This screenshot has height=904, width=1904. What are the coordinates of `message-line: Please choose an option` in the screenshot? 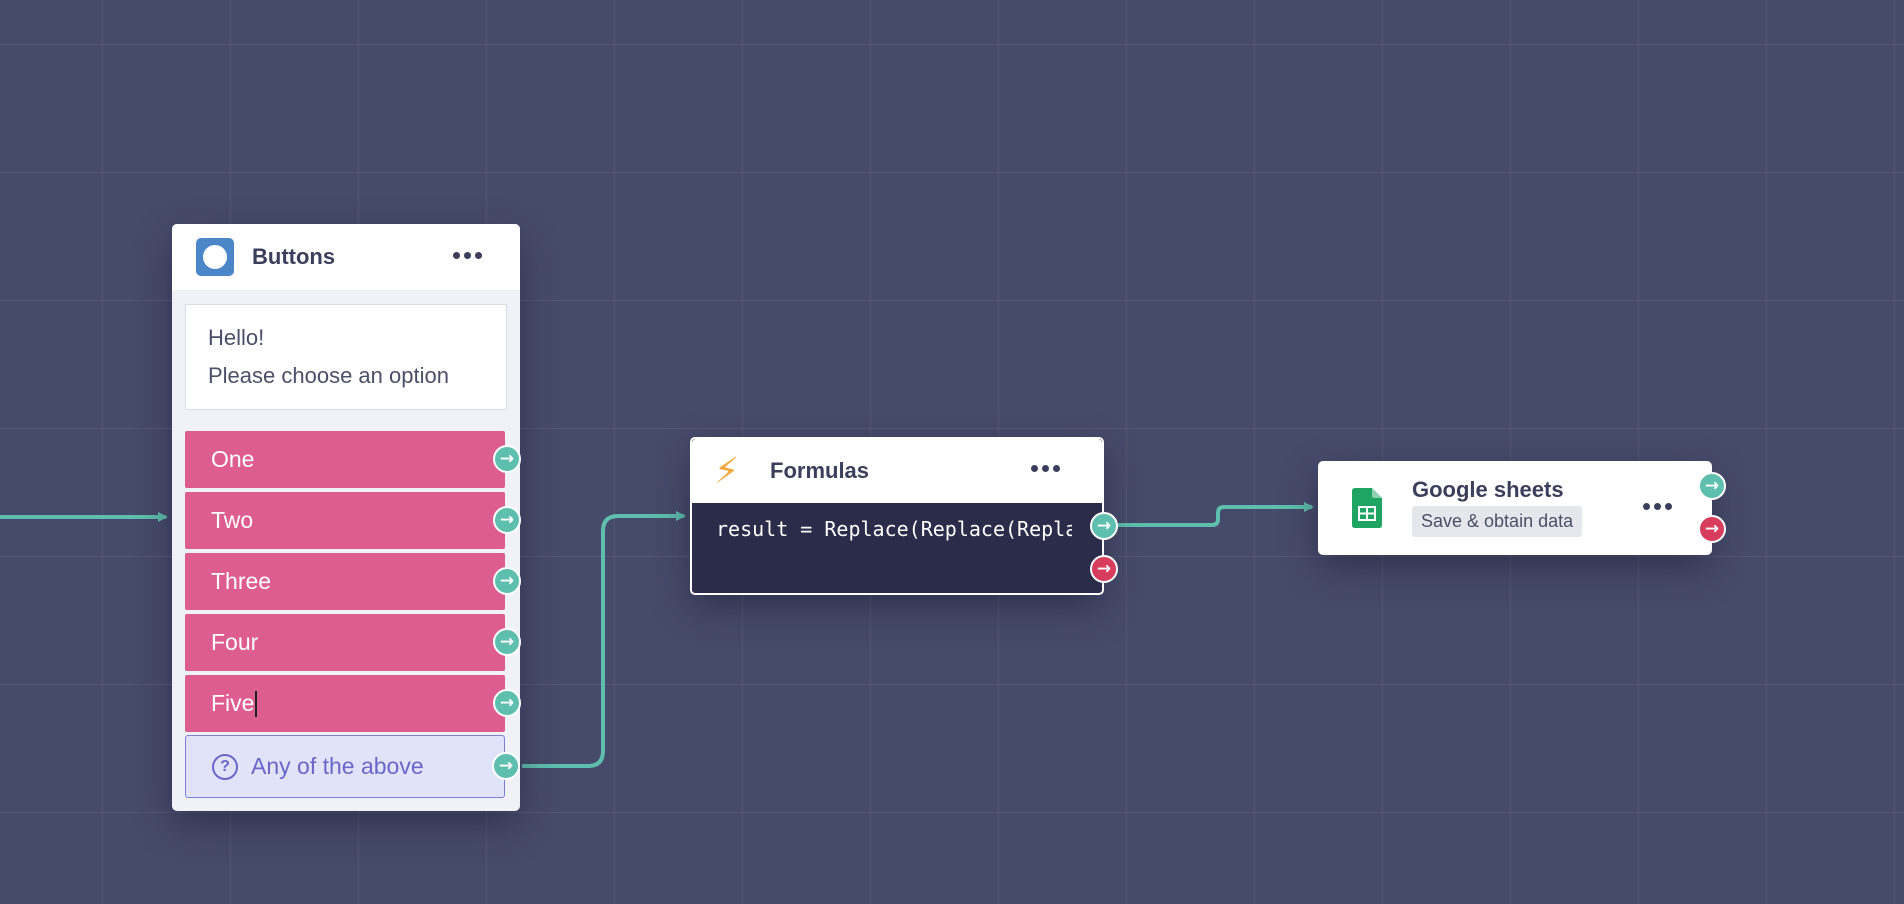 It's located at (328, 375).